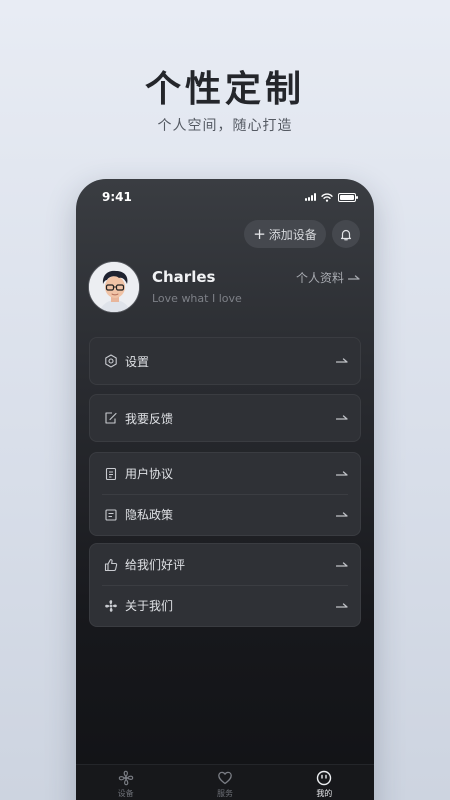  What do you see at coordinates (111, 565) in the screenshot?
I see `thumbs-up-icon` at bounding box center [111, 565].